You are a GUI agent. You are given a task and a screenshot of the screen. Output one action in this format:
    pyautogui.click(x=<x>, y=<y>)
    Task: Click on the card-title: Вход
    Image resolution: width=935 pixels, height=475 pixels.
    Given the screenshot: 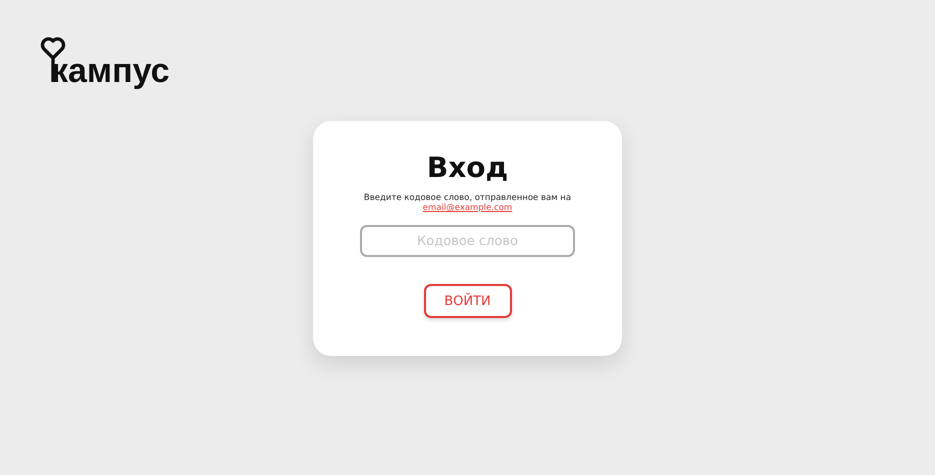 What is the action you would take?
    pyautogui.click(x=467, y=168)
    